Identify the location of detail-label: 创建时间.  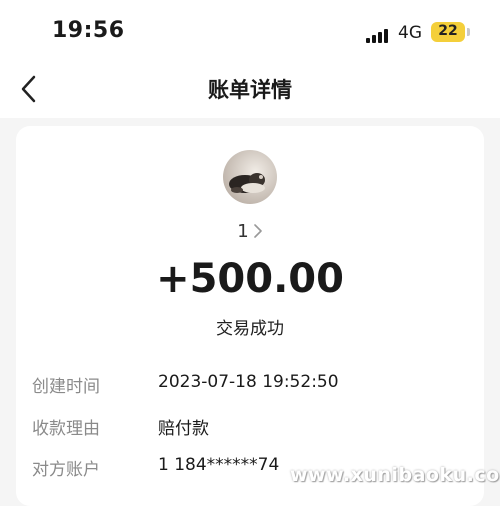
(66, 387).